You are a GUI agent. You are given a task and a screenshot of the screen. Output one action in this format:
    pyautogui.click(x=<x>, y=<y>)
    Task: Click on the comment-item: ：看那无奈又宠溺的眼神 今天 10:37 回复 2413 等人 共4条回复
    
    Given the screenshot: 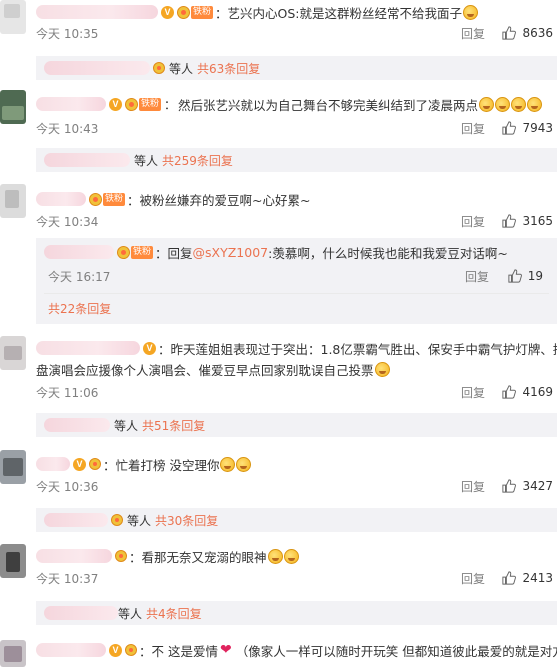 What is the action you would take?
    pyautogui.click(x=278, y=586)
    